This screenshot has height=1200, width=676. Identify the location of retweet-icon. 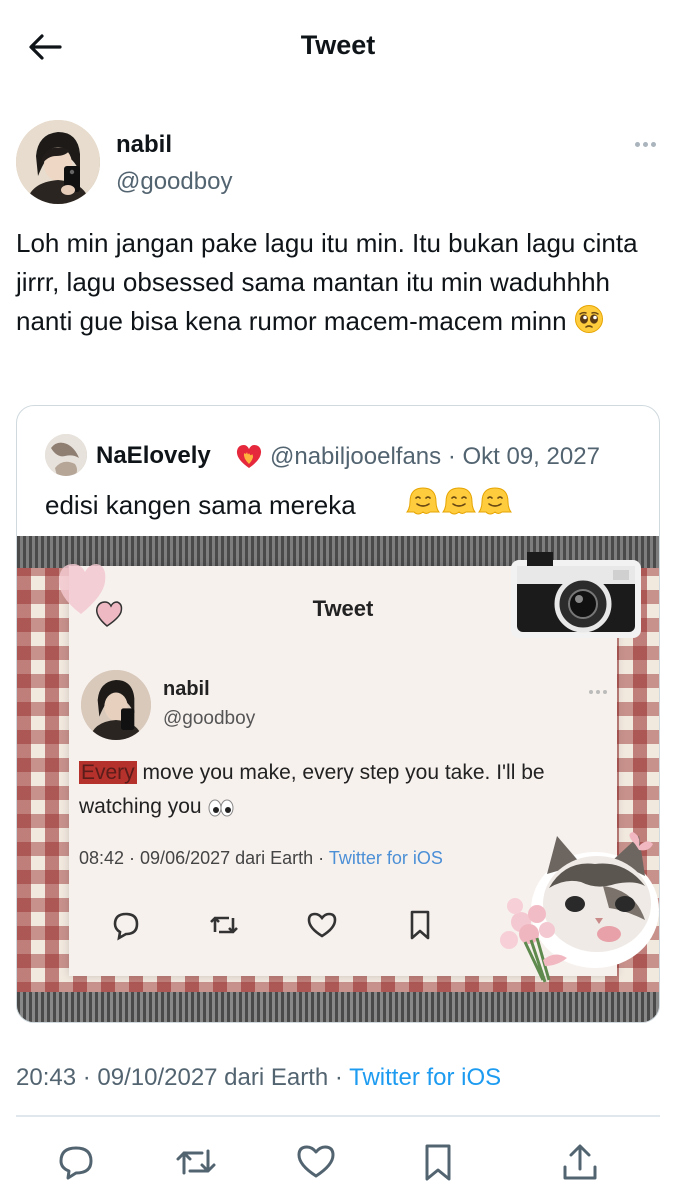
(196, 1162).